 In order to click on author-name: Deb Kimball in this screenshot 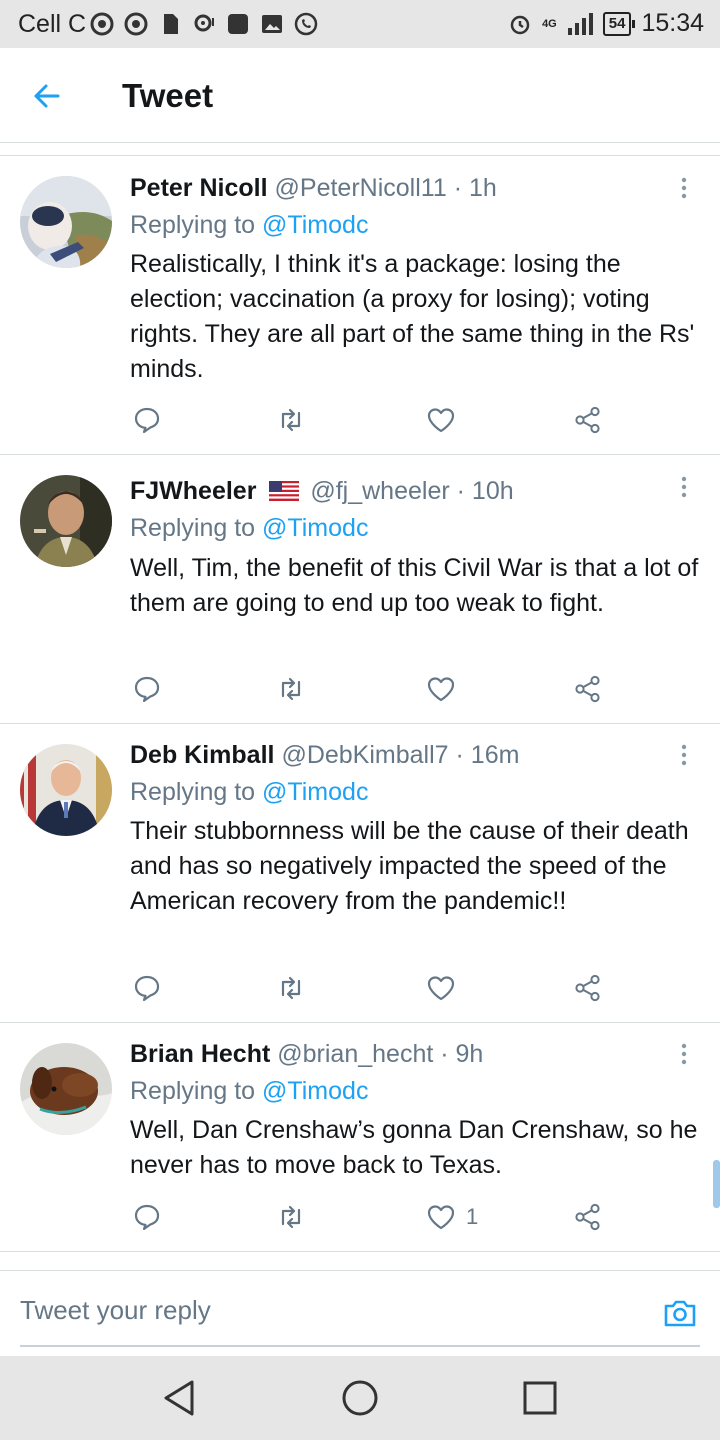, I will do `click(202, 755)`.